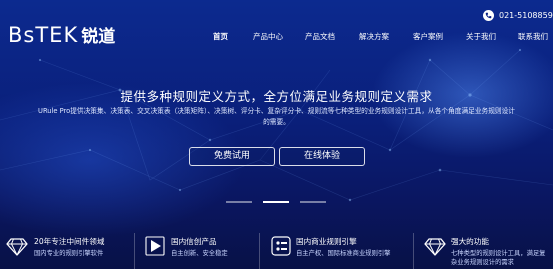 This screenshot has height=269, width=553. Describe the element at coordinates (69, 253) in the screenshot. I see `feature-subtitle: 国内专业的规则引擎软件` at that location.